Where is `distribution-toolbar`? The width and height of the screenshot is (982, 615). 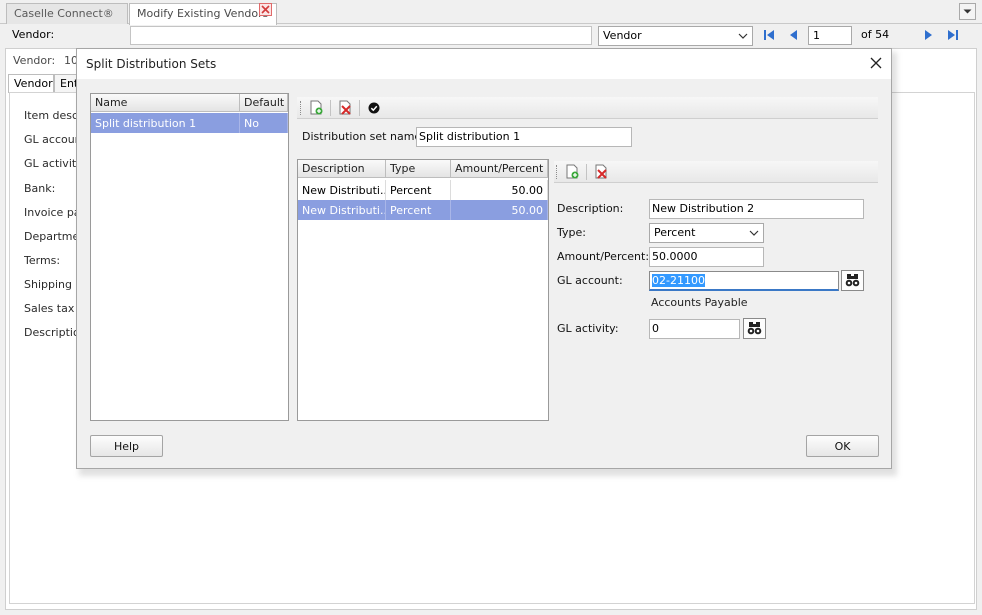
distribution-toolbar is located at coordinates (716, 172).